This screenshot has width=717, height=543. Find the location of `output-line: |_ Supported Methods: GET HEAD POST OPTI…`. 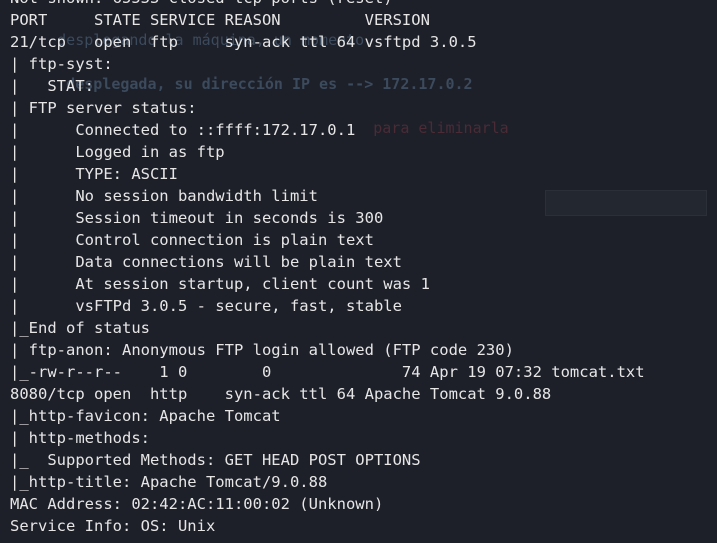

output-line: |_ Supported Methods: GET HEAD POST OPTI… is located at coordinates (215, 460).